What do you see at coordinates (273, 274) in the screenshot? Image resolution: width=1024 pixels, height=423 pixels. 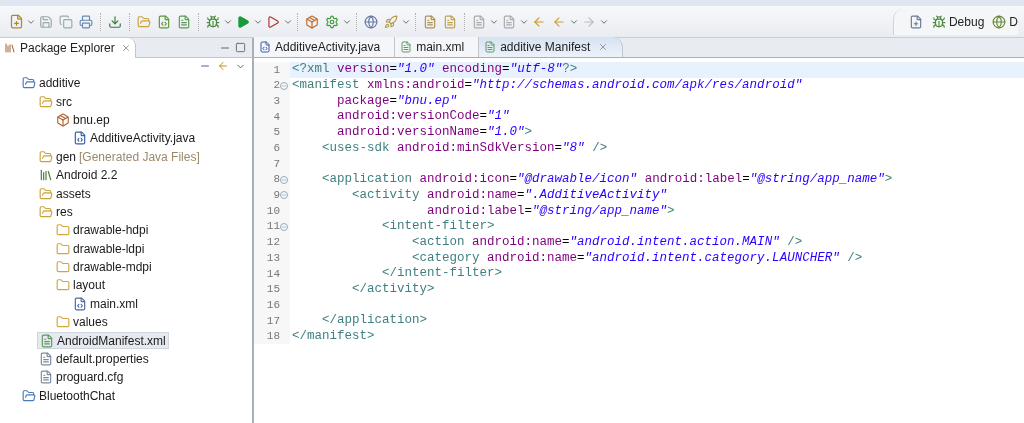 I see `line-number: 14` at bounding box center [273, 274].